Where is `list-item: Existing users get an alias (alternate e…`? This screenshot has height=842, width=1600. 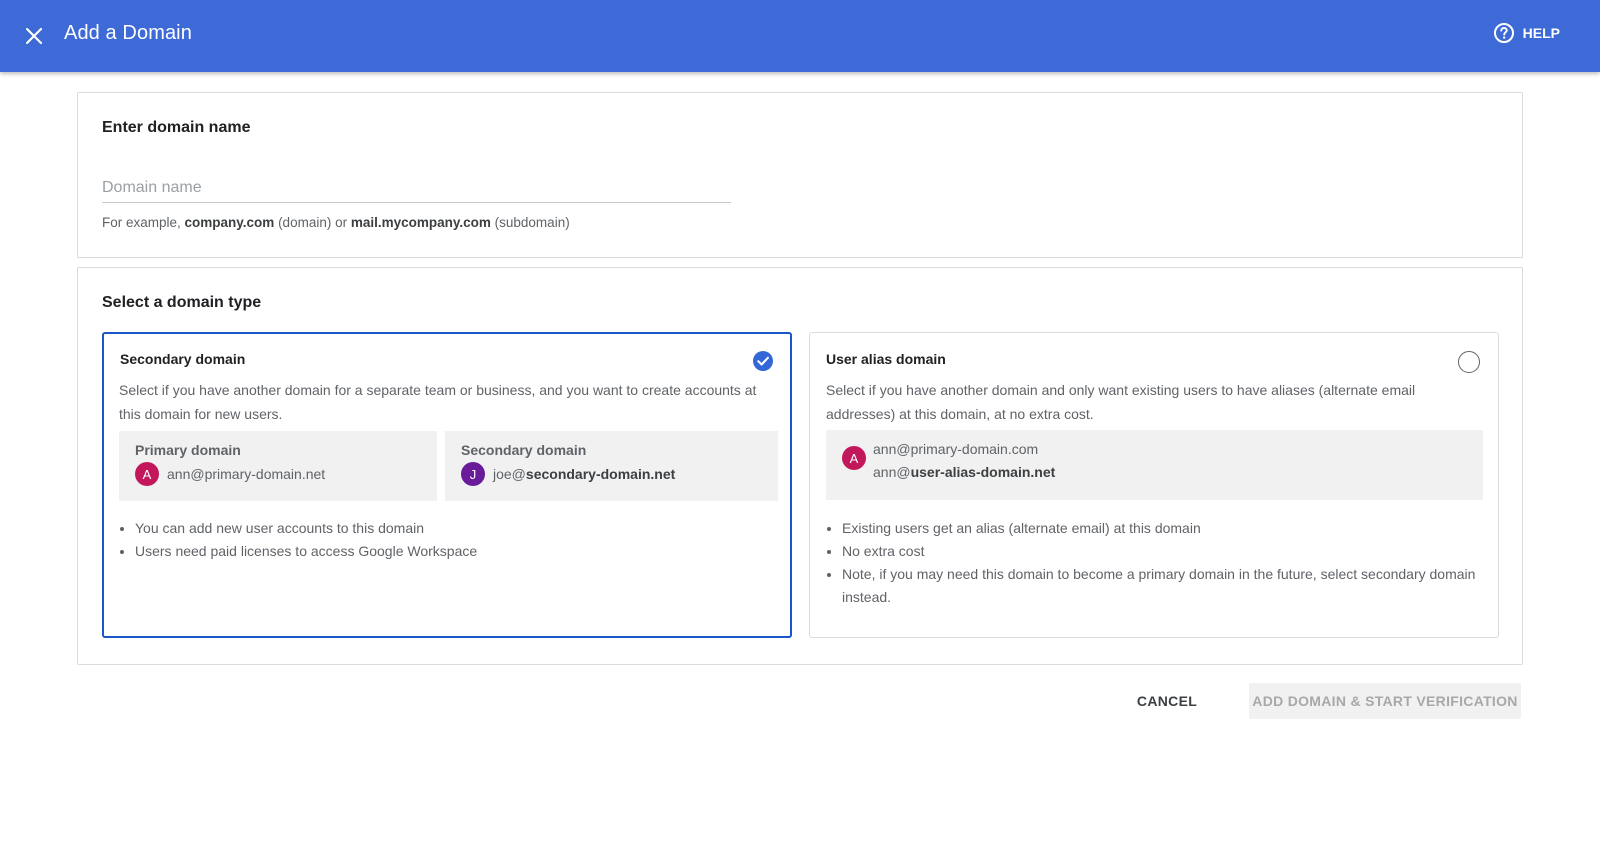
list-item: Existing users get an alias (alternate e… is located at coordinates (1162, 528).